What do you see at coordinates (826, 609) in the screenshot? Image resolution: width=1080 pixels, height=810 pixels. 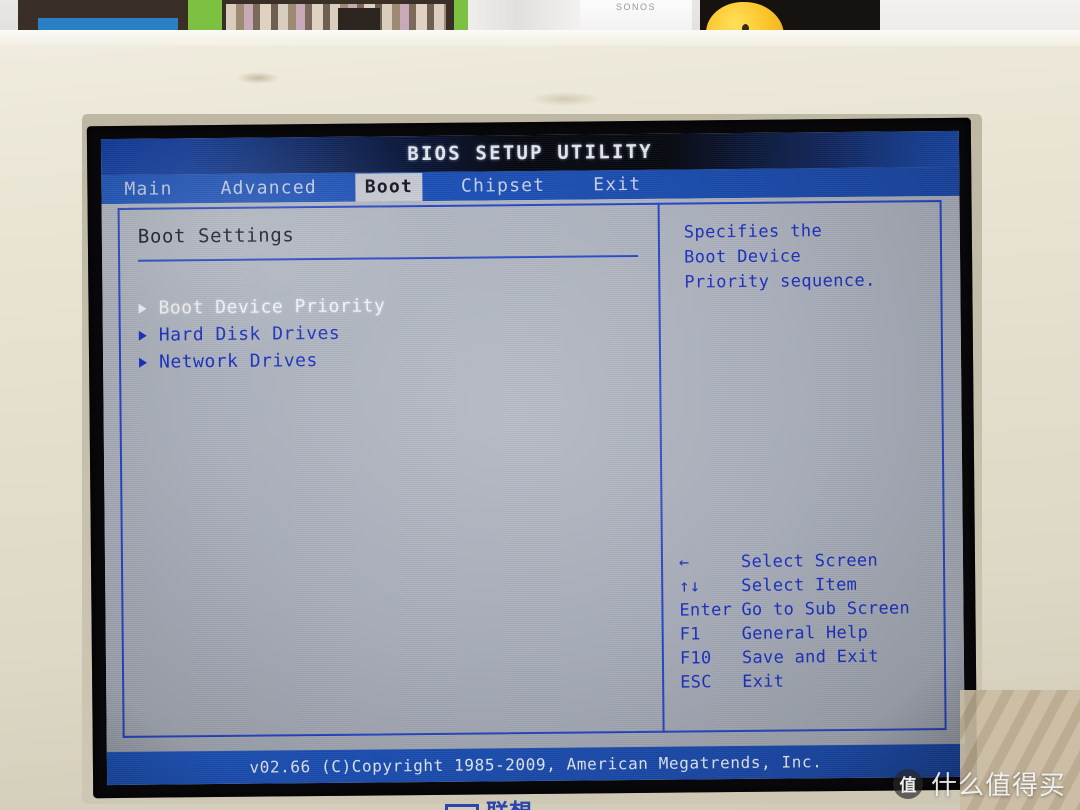 I see `key-legend-desc: Go to Sub Screen` at bounding box center [826, 609].